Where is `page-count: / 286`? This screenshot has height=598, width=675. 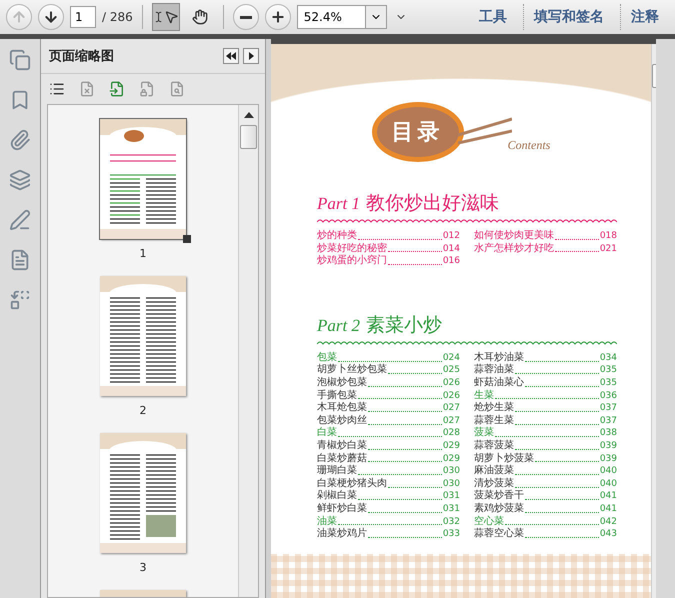
page-count: / 286 is located at coordinates (117, 17).